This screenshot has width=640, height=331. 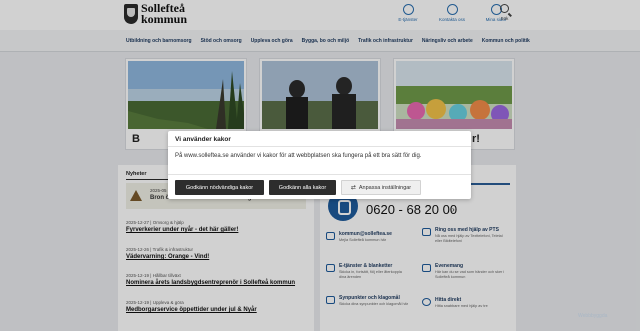 I want to click on dialog-title: Vi använder kakor, so click(x=203, y=139).